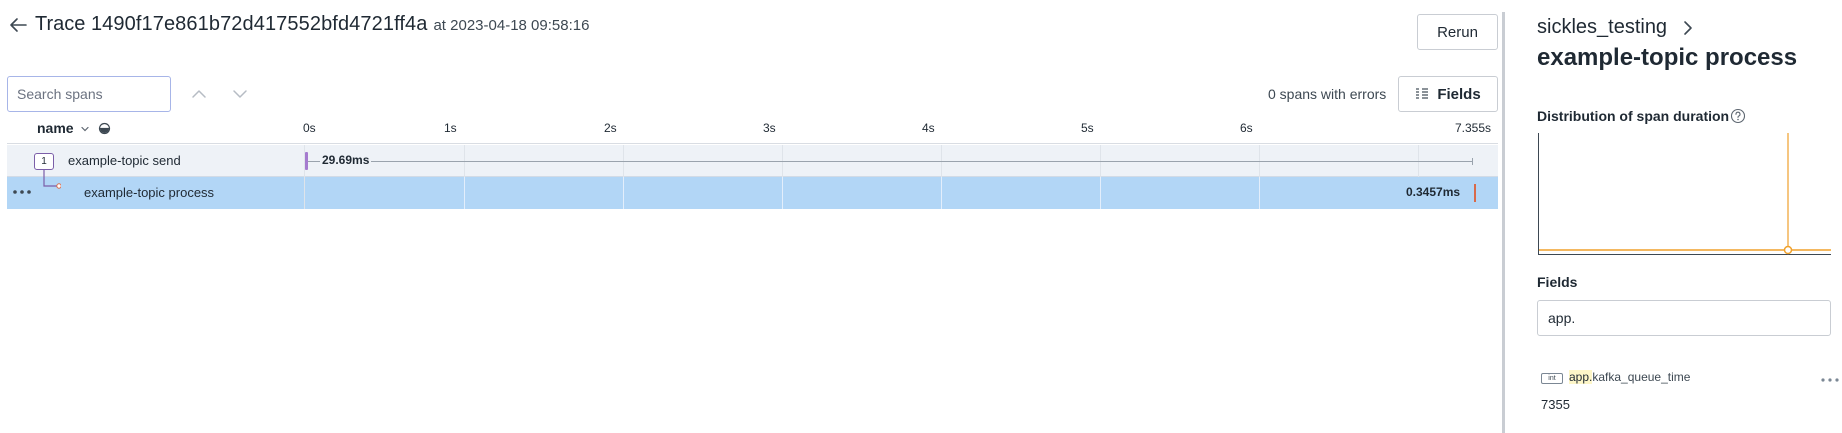 This screenshot has width=1842, height=433. I want to click on time-tick: 7.355s, so click(1473, 128).